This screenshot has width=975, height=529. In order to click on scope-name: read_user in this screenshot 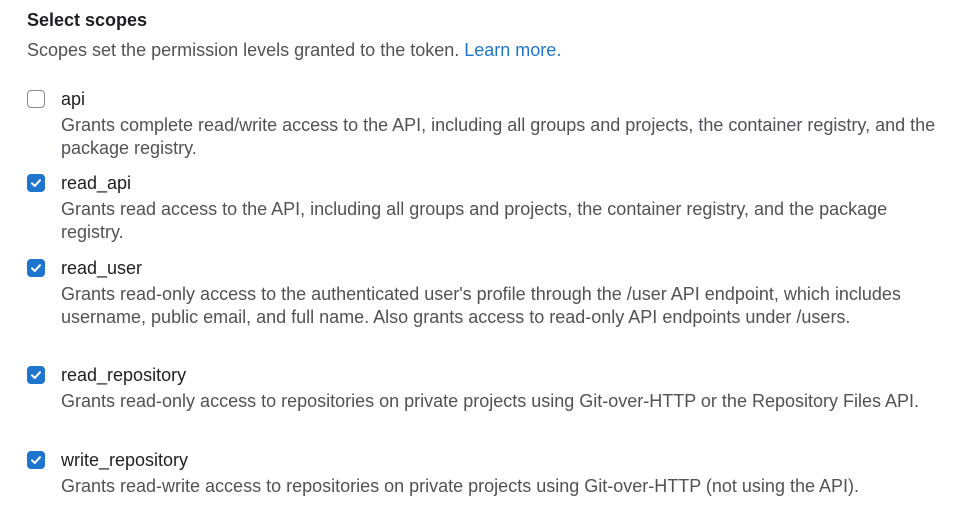, I will do `click(101, 268)`.